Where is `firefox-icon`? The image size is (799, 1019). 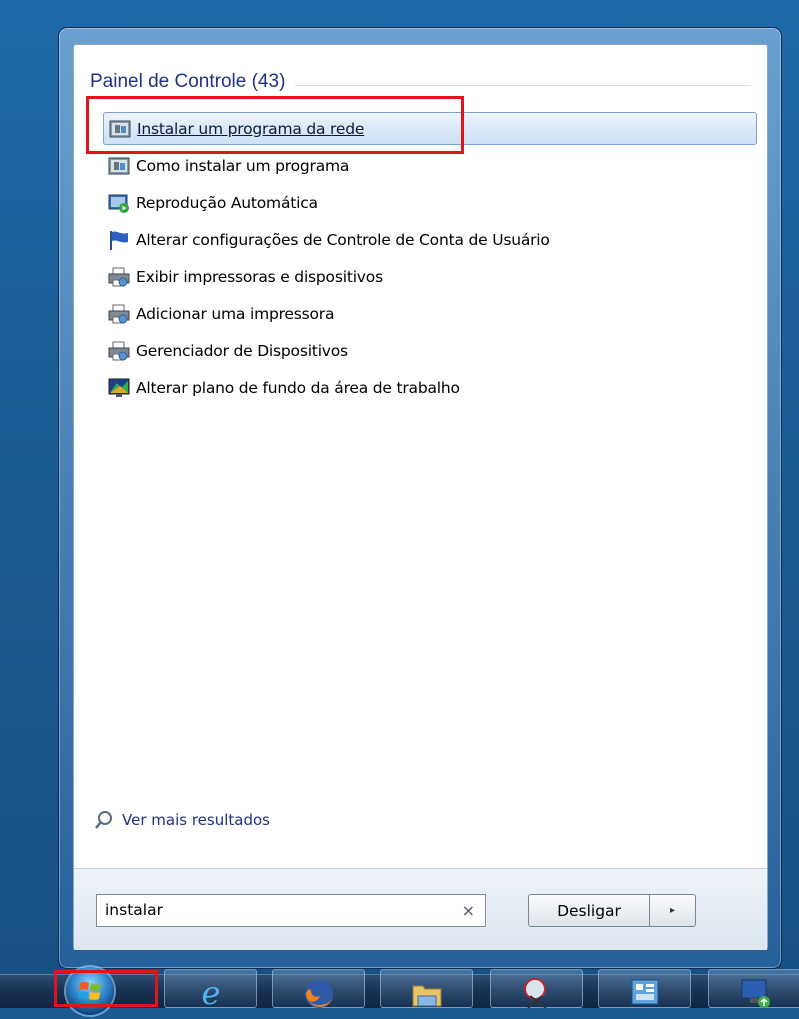 firefox-icon is located at coordinates (318, 994).